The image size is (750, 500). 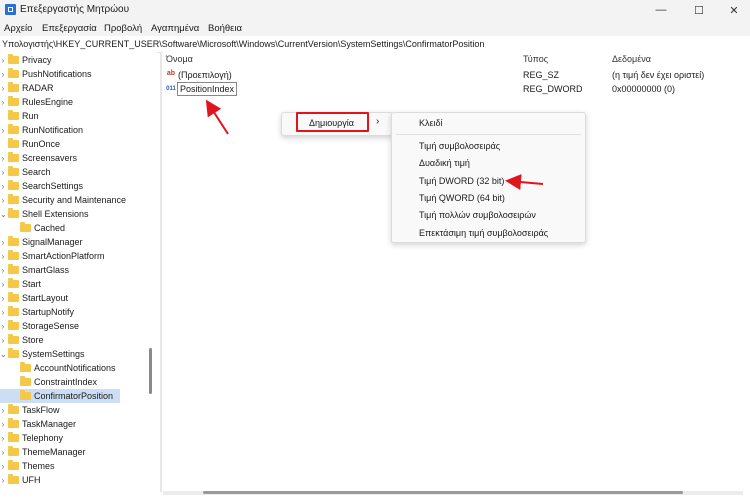 I want to click on minimize-button: —, so click(x=661, y=10).